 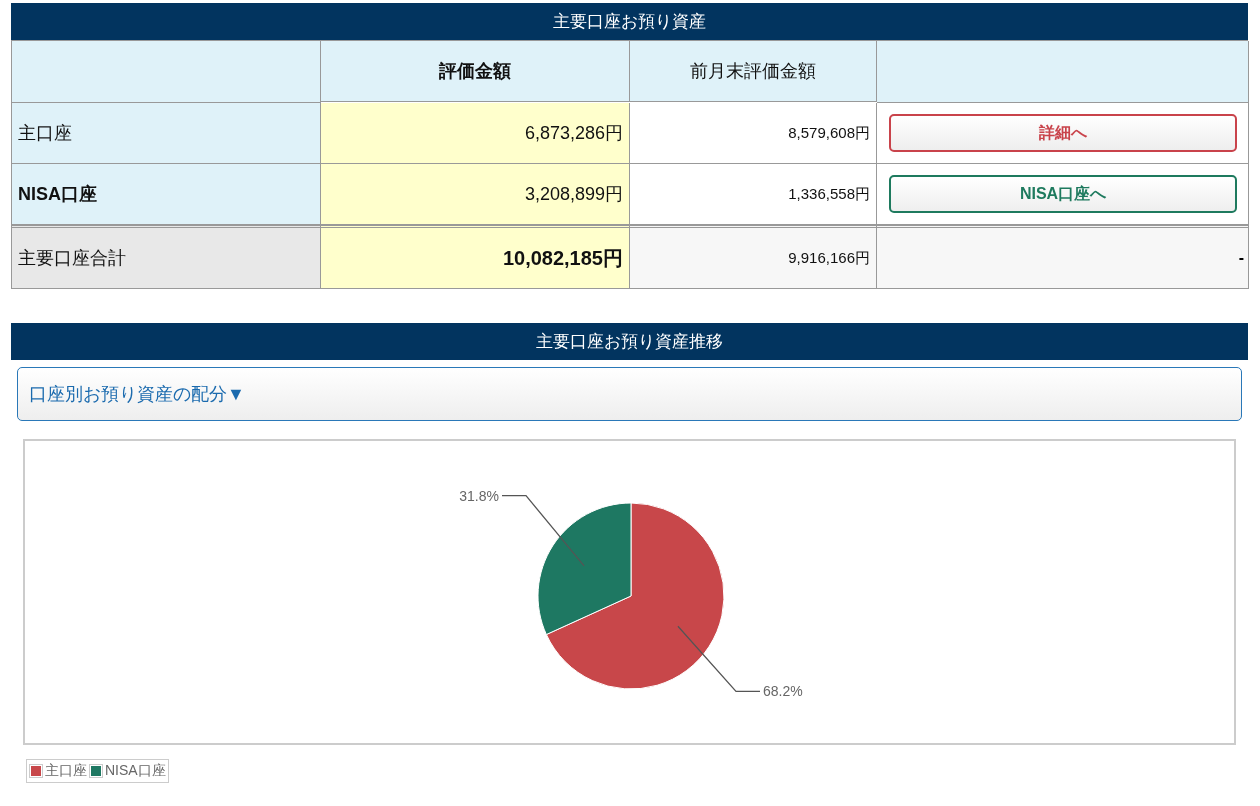 I want to click on row-header: 主要口座合計, so click(x=166, y=257).